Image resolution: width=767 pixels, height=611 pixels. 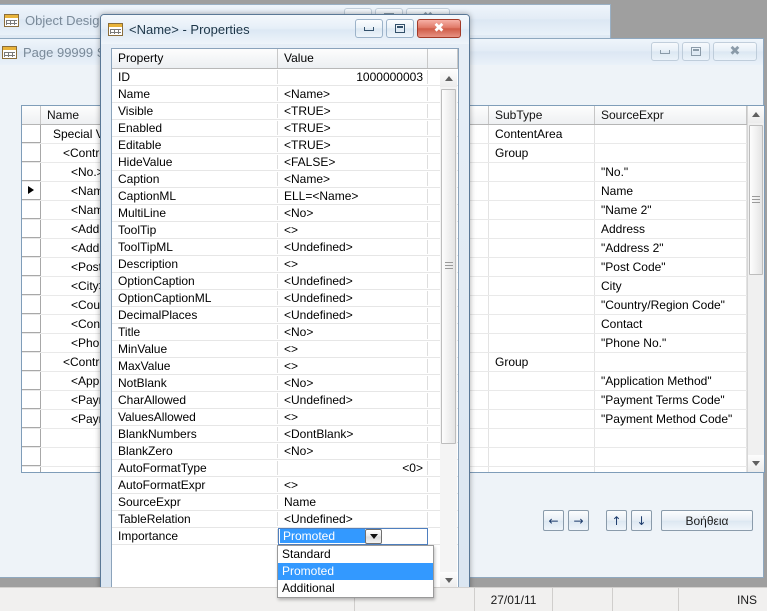 I want to click on cell-subtype: Group, so click(x=542, y=362).